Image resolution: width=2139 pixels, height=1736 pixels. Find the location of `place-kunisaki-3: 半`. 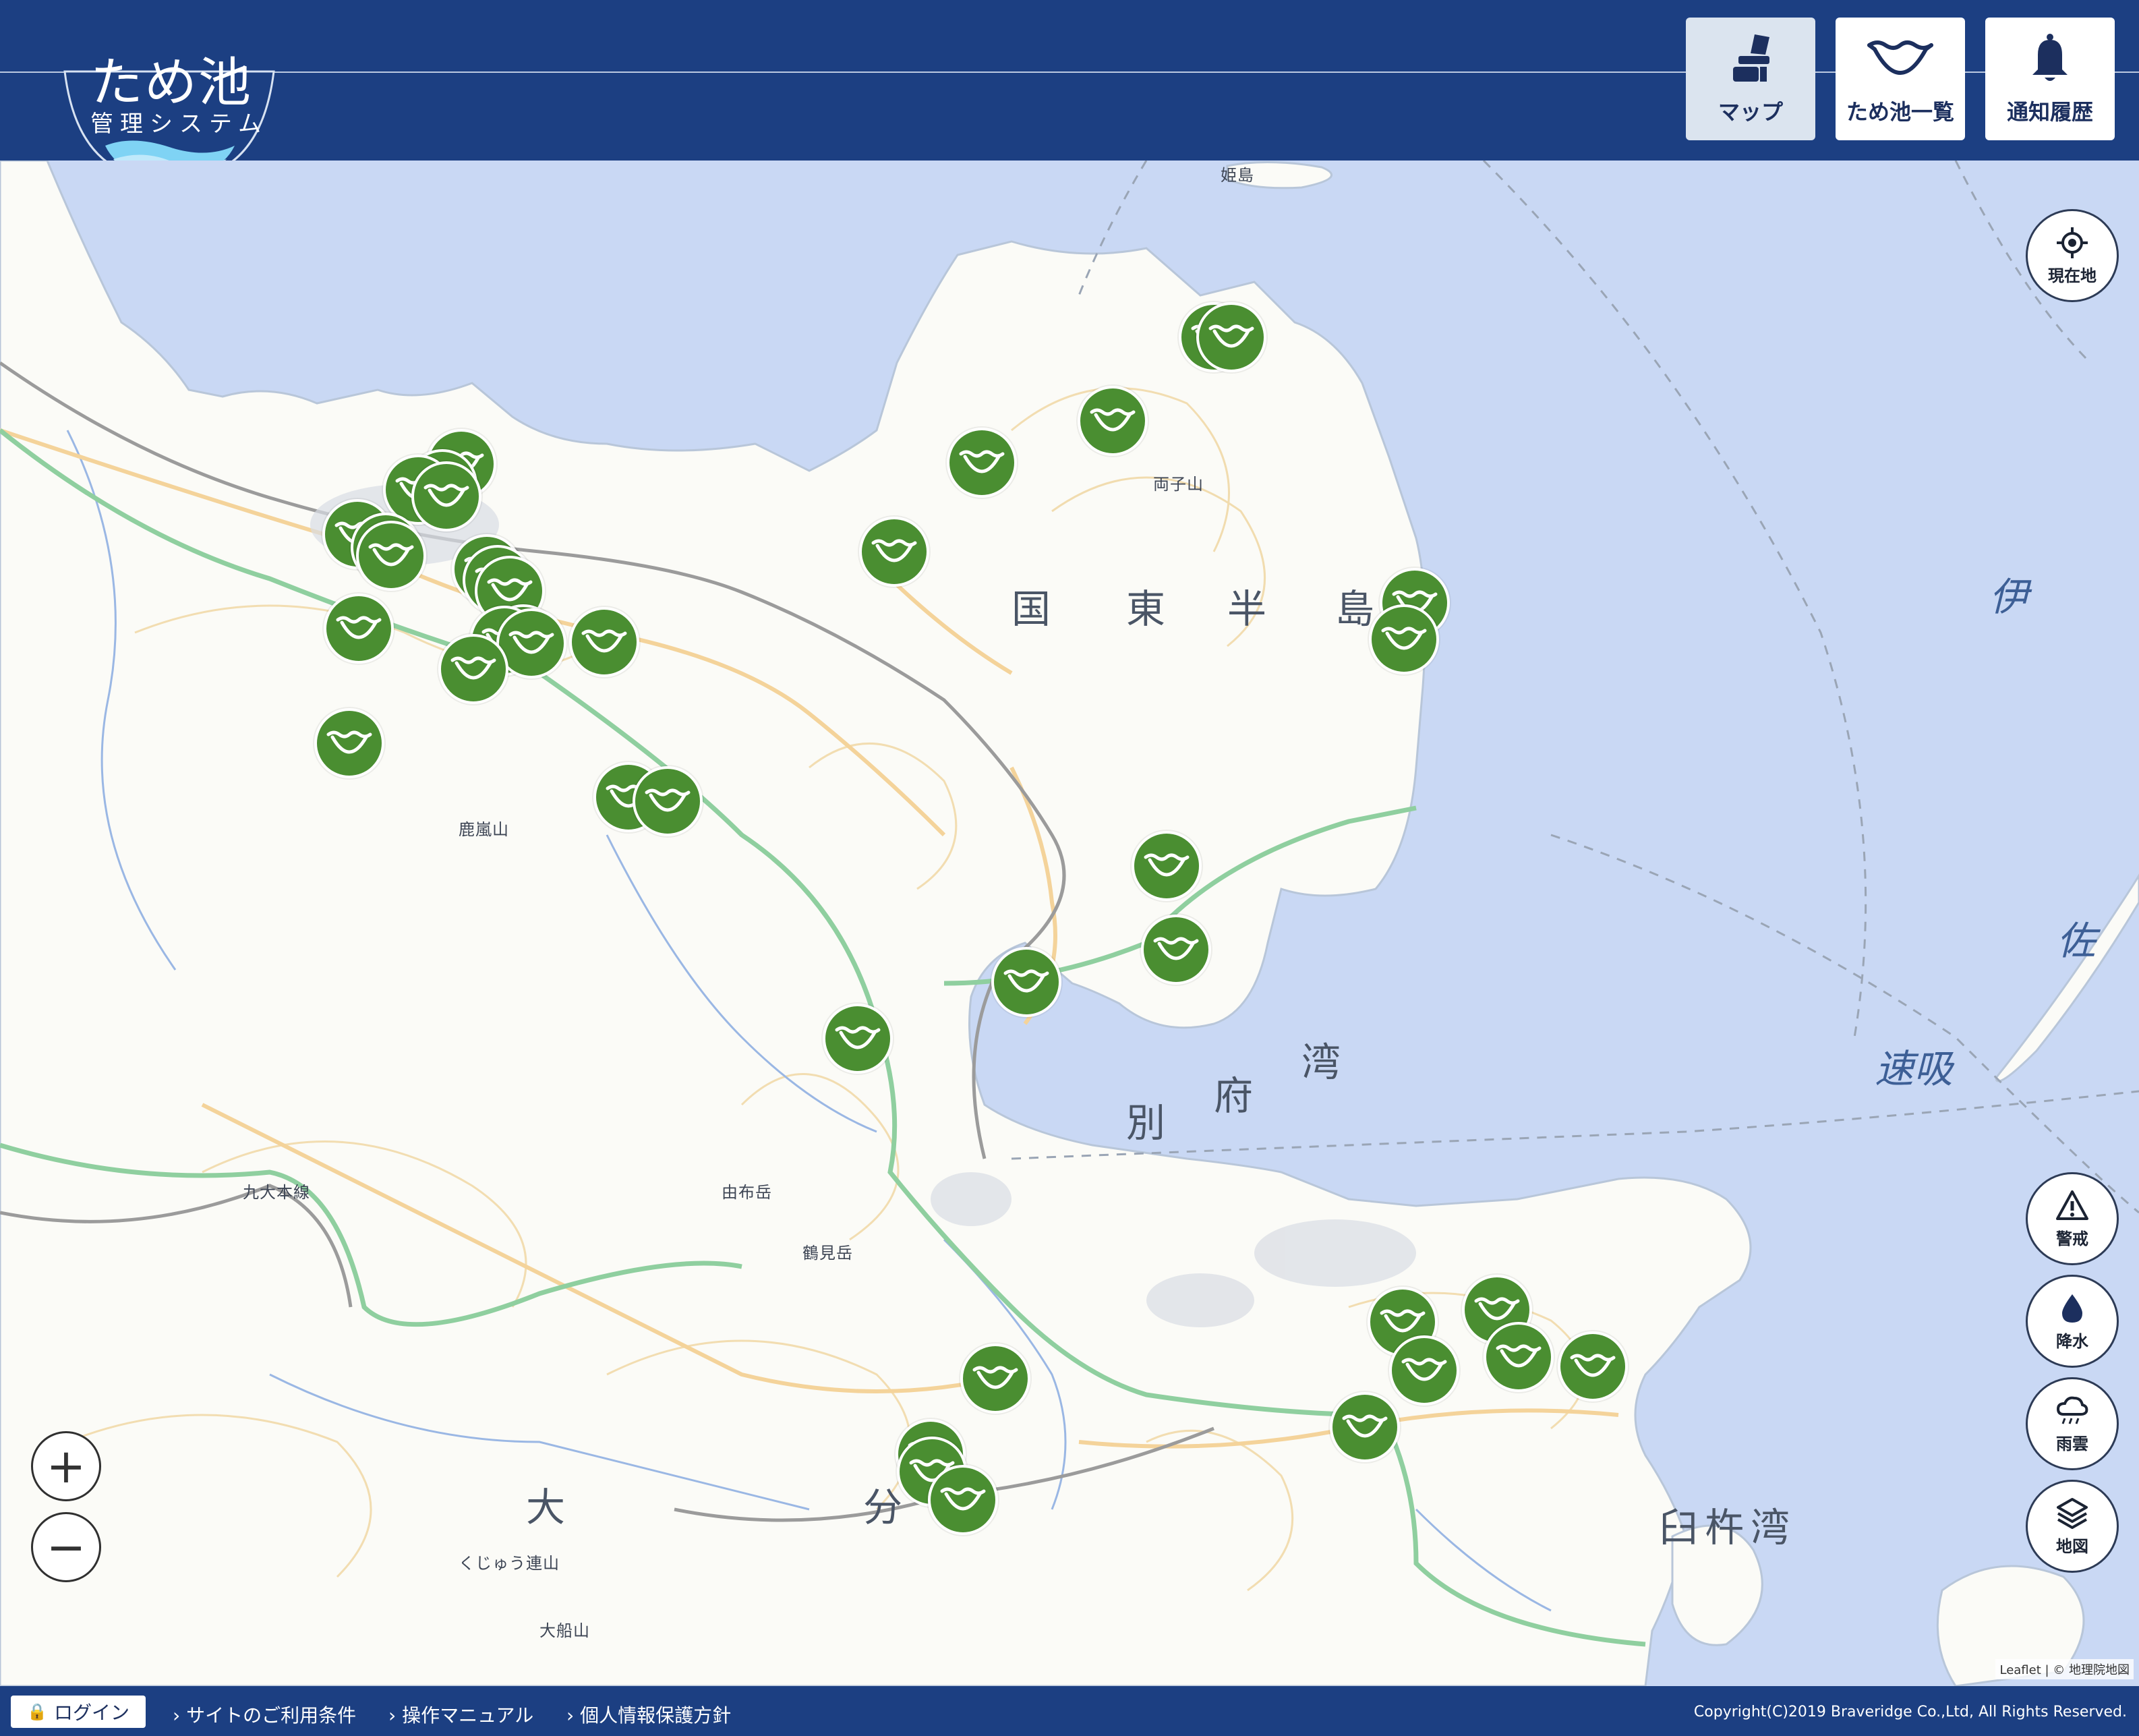

place-kunisaki-3: 半 is located at coordinates (1250, 609).